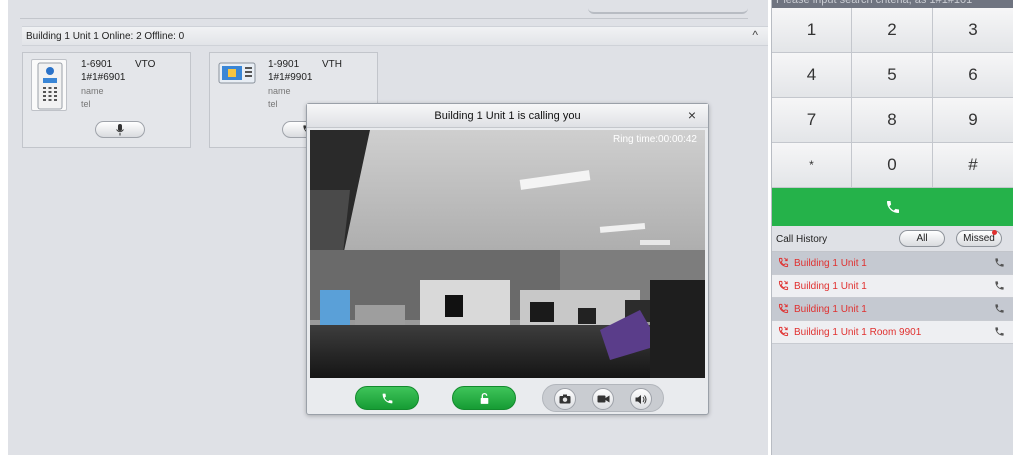 The width and height of the screenshot is (1013, 455). Describe the element at coordinates (812, 30) in the screenshot. I see `key-1: 1` at that location.